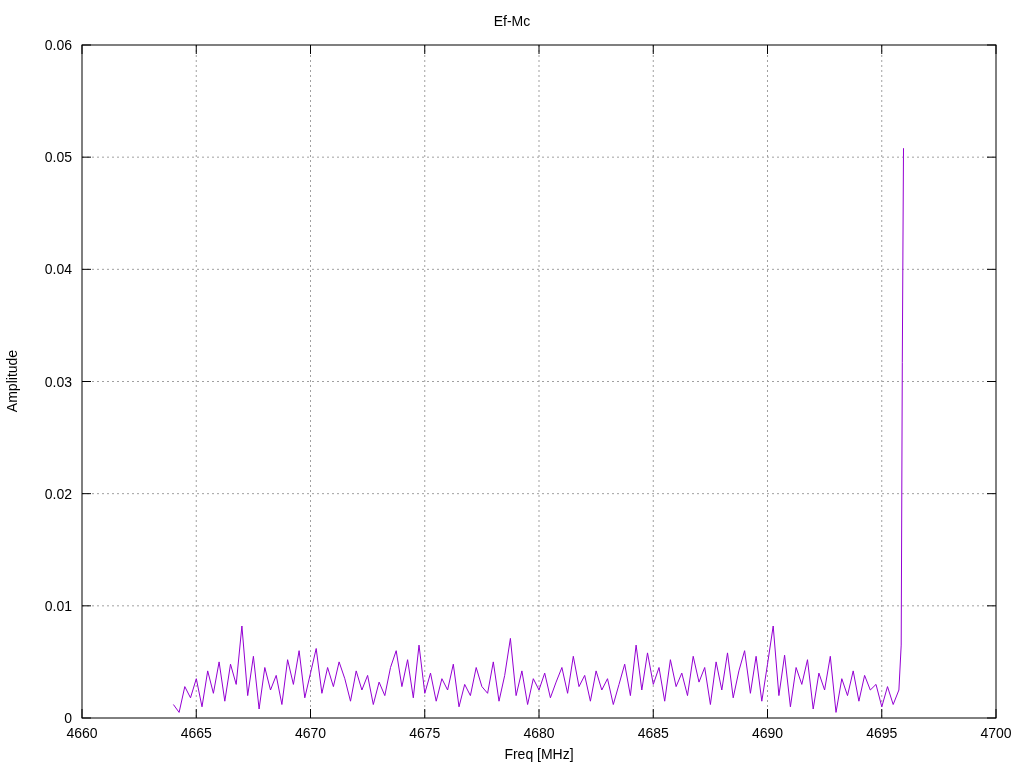 The image size is (1024, 768). What do you see at coordinates (58, 157) in the screenshot?
I see `y-tick-label: 0.05` at bounding box center [58, 157].